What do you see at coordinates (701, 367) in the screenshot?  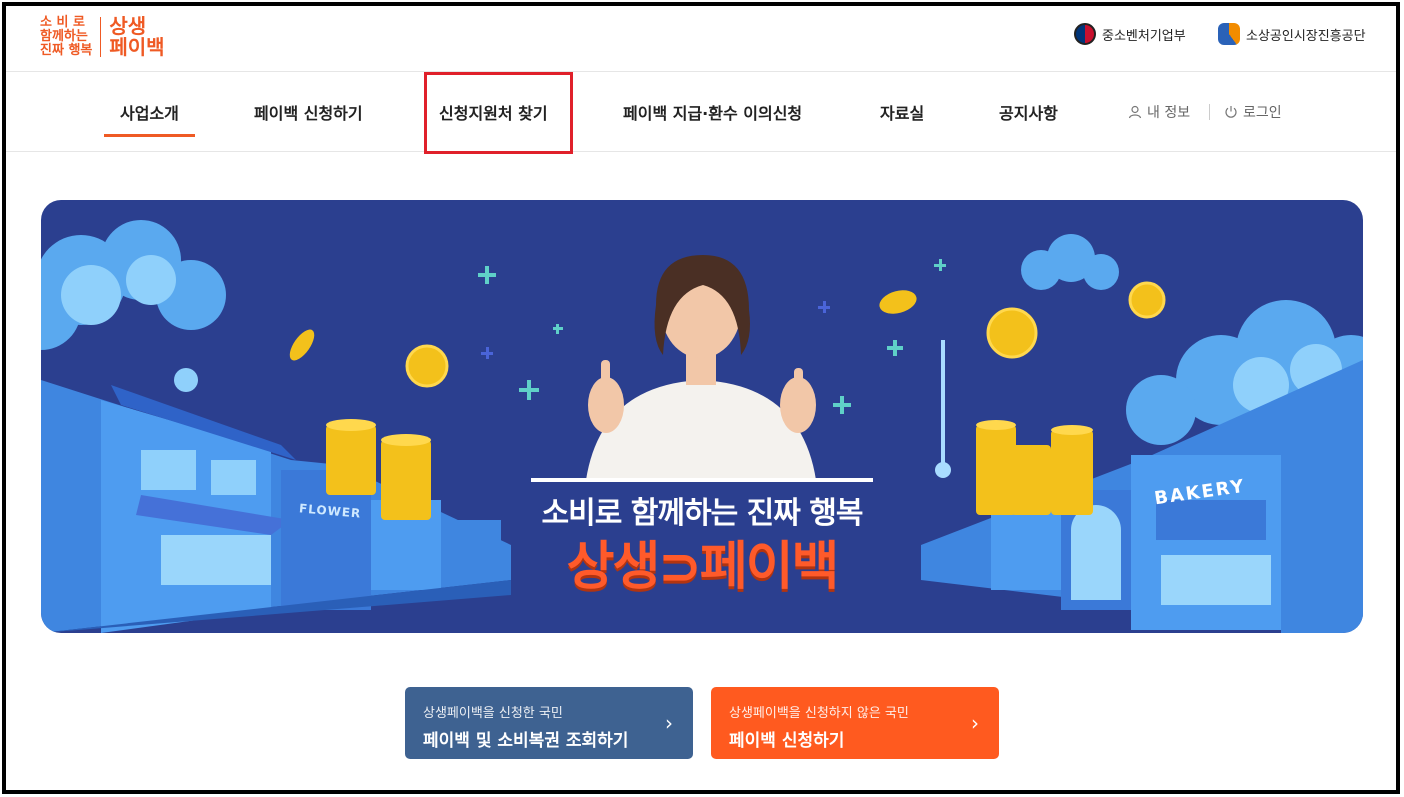 I see `spokesperson-figure` at bounding box center [701, 367].